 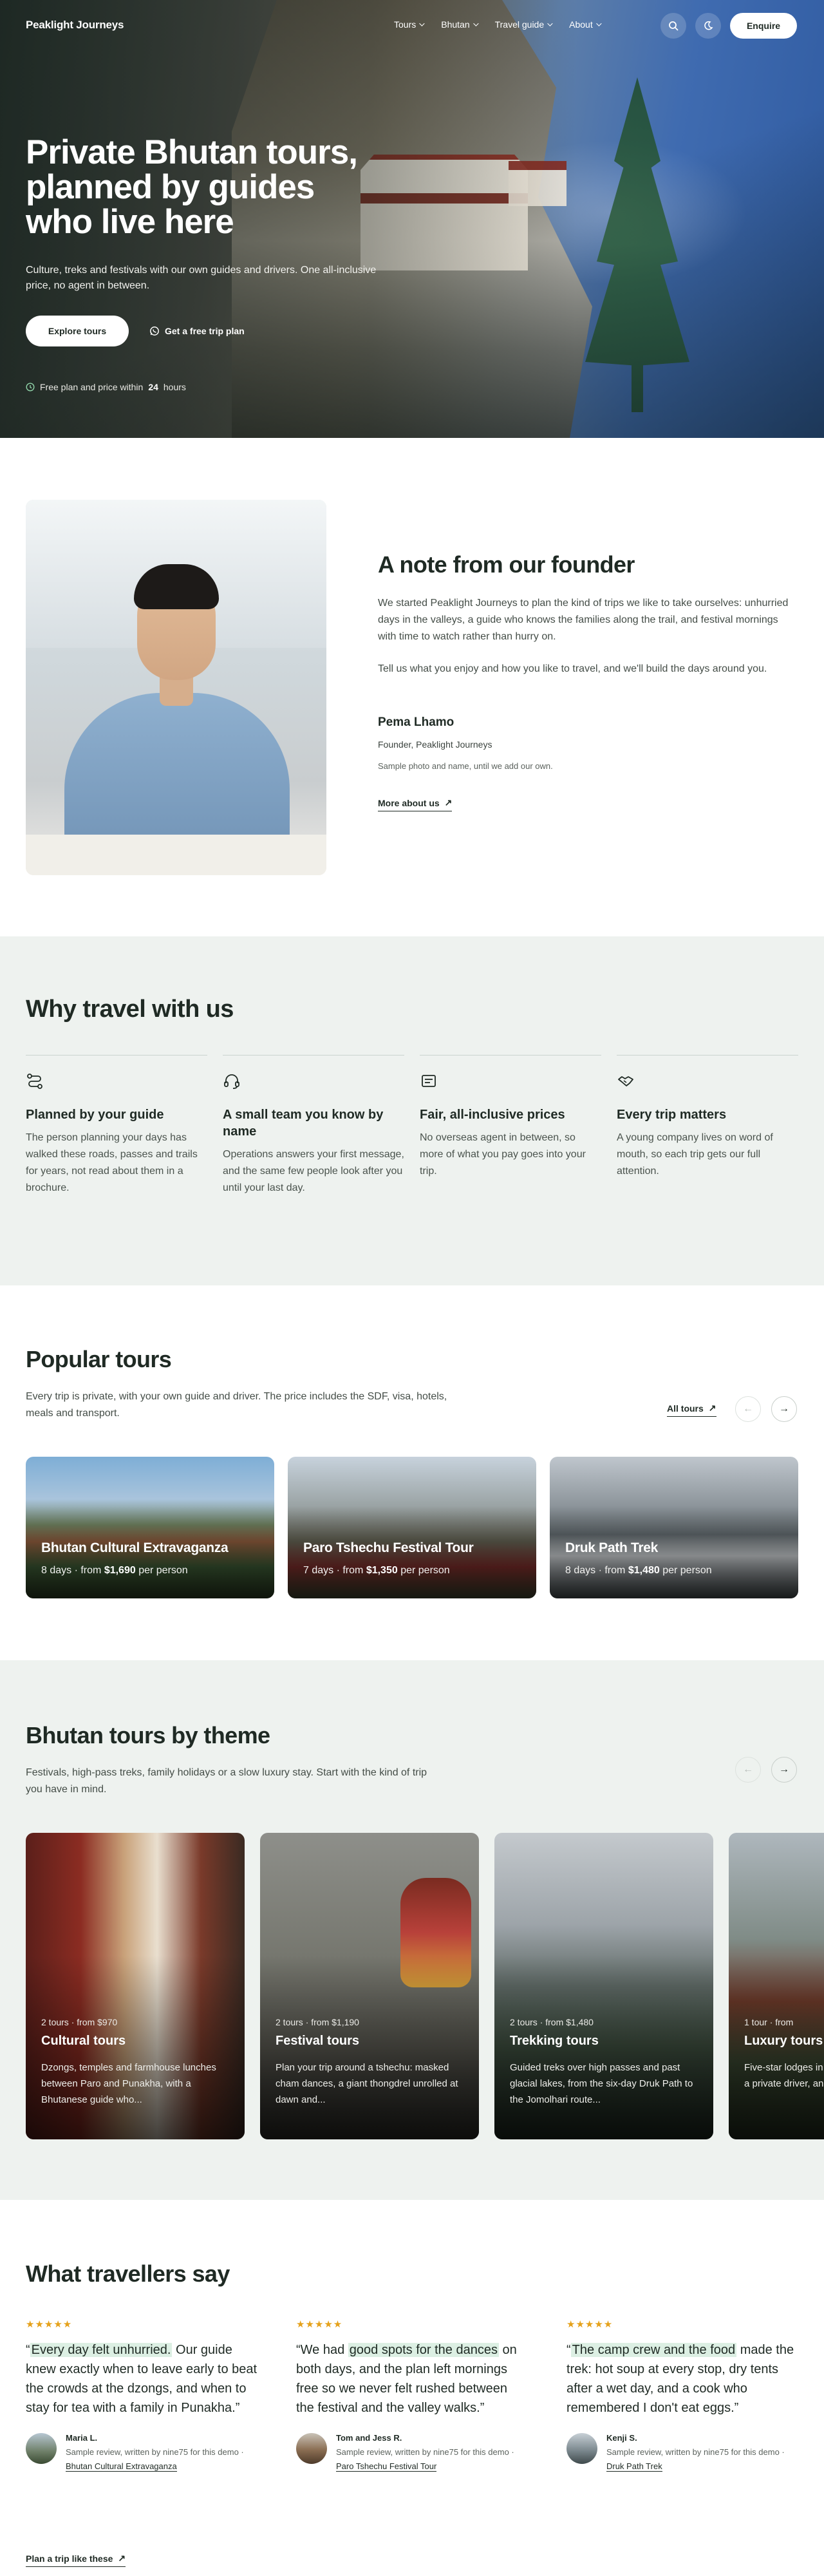 I want to click on review-tour-link: Paro Tshechu Festival Tour, so click(x=386, y=2466).